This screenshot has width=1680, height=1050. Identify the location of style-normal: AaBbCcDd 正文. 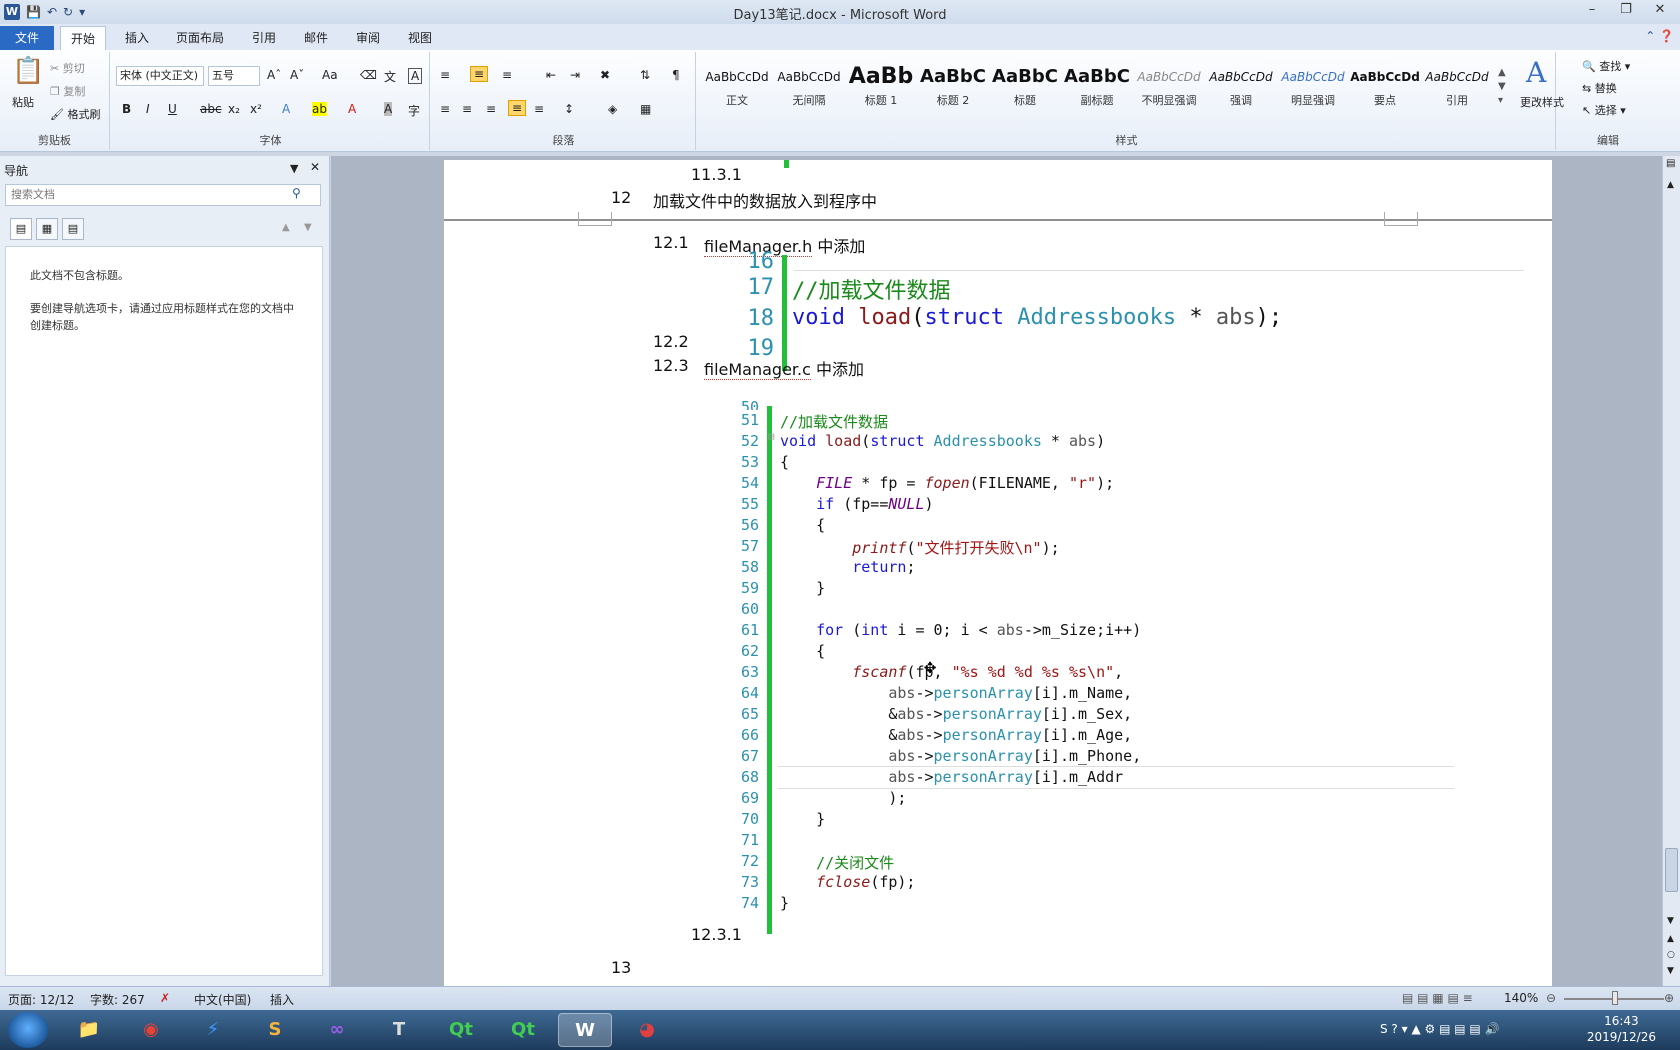
(737, 88).